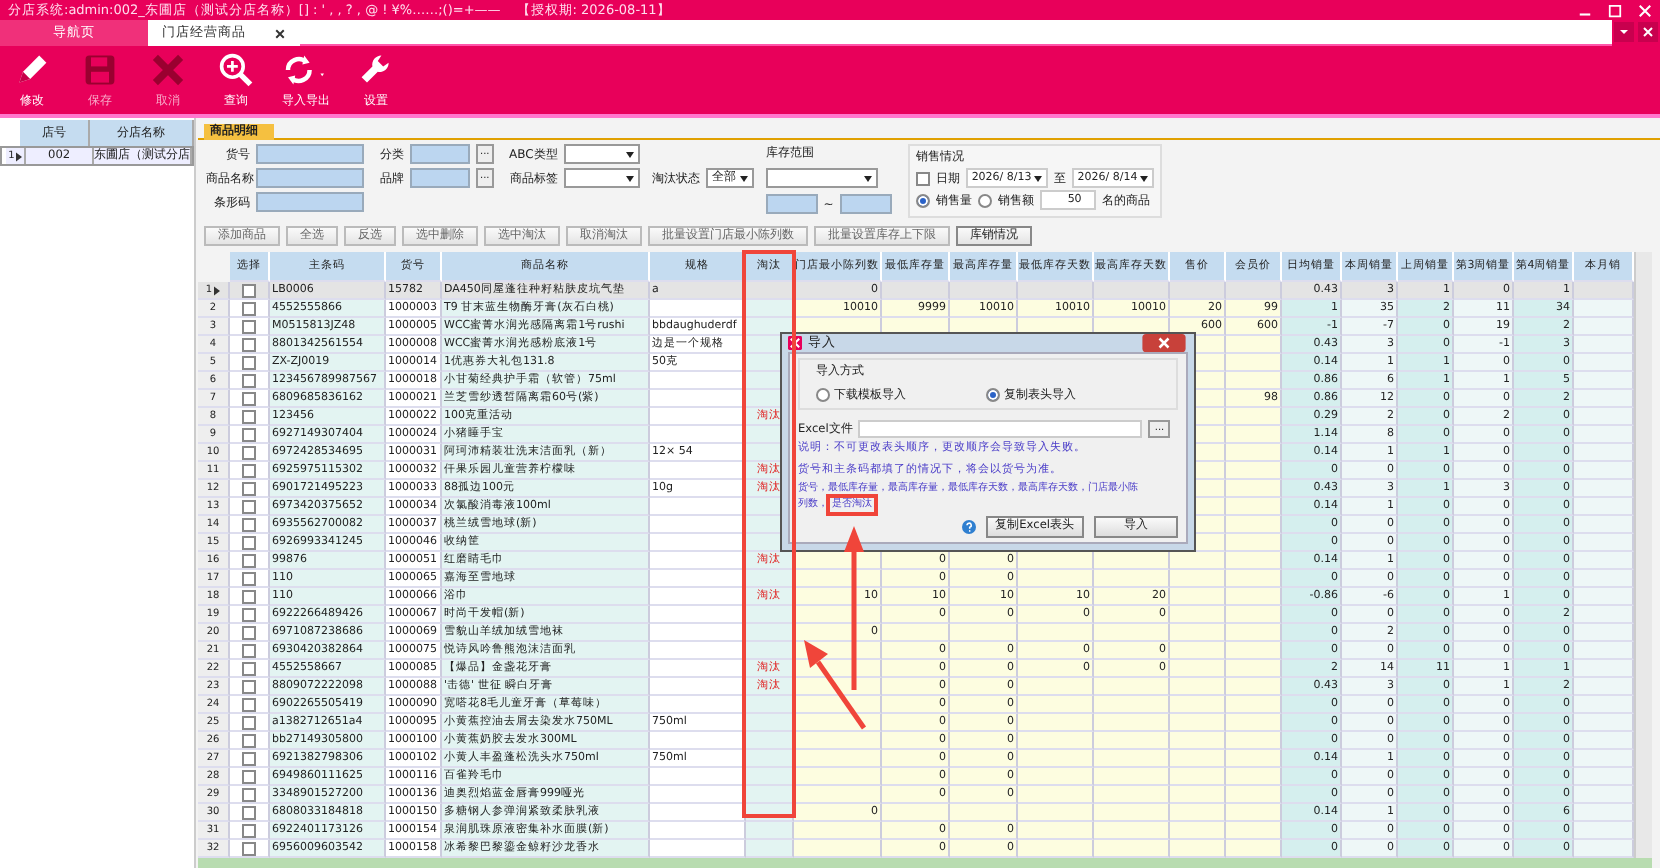  I want to click on dropdown-icon, so click(1624, 32).